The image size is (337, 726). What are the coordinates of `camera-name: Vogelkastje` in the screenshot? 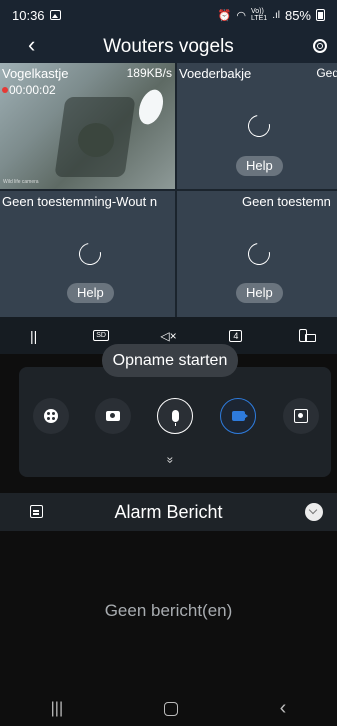 It's located at (35, 73).